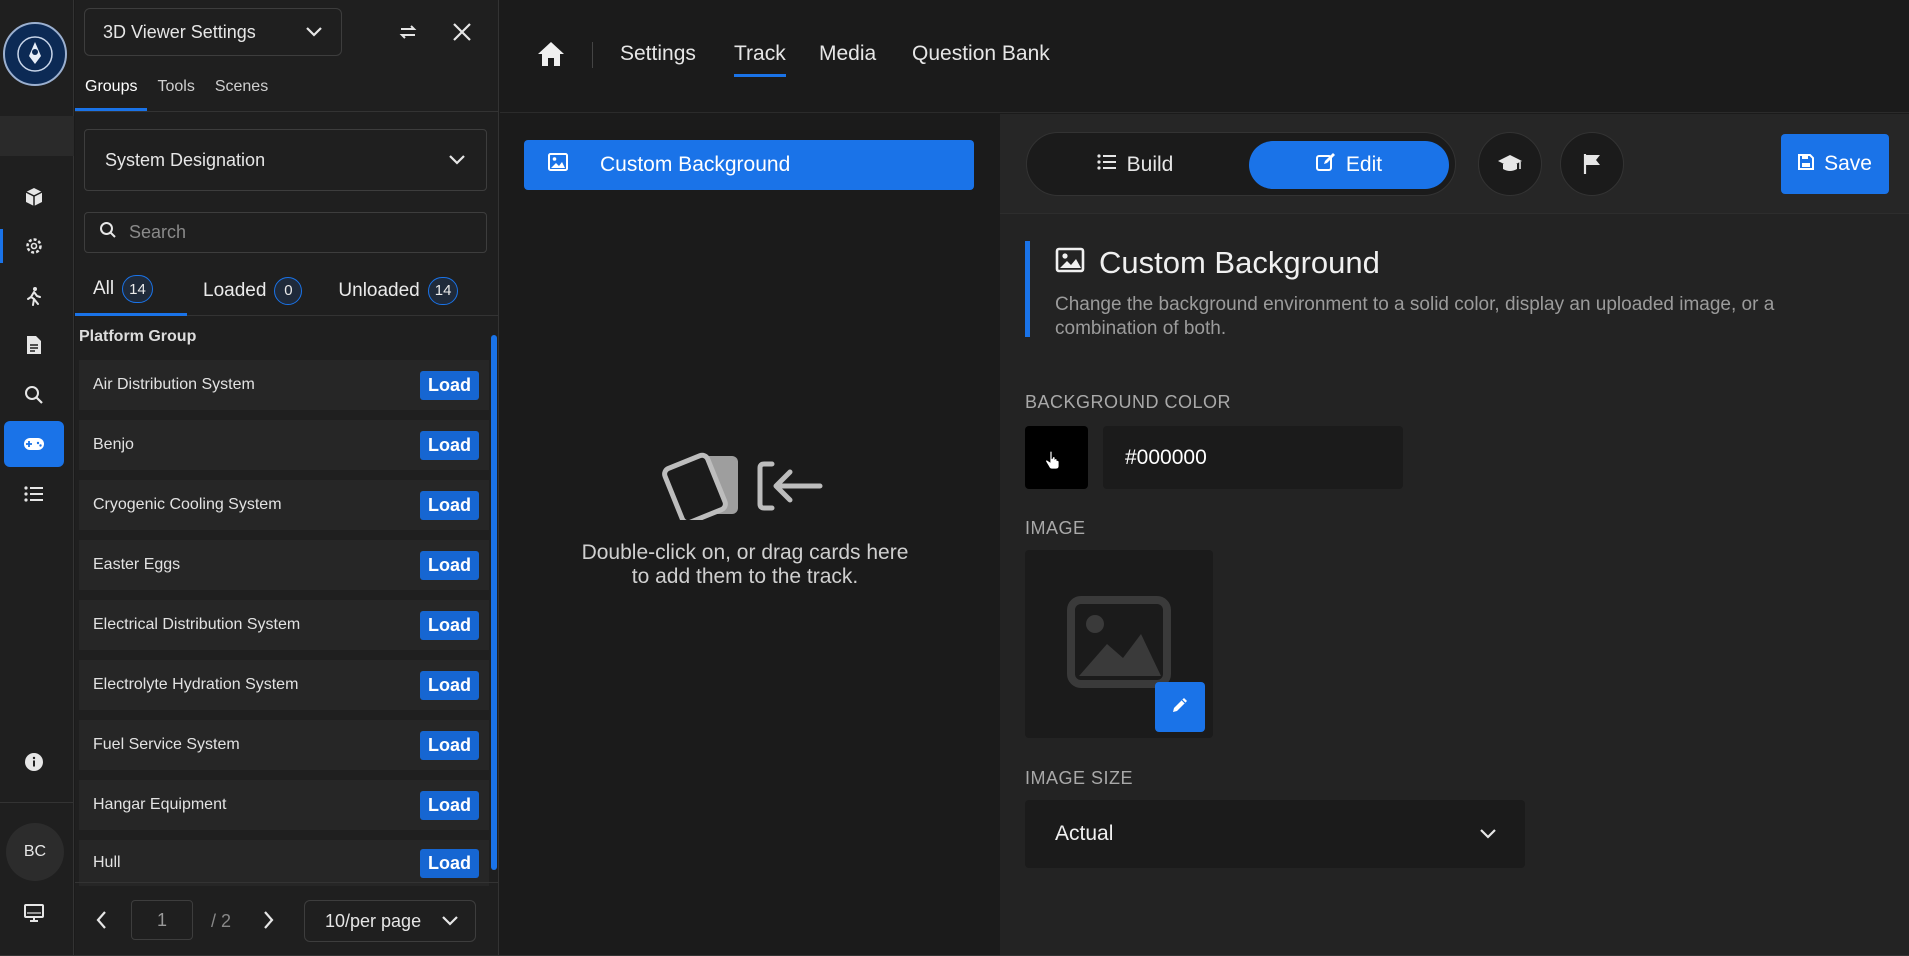 The height and width of the screenshot is (956, 1909). Describe the element at coordinates (551, 56) in the screenshot. I see `home-icon` at that location.